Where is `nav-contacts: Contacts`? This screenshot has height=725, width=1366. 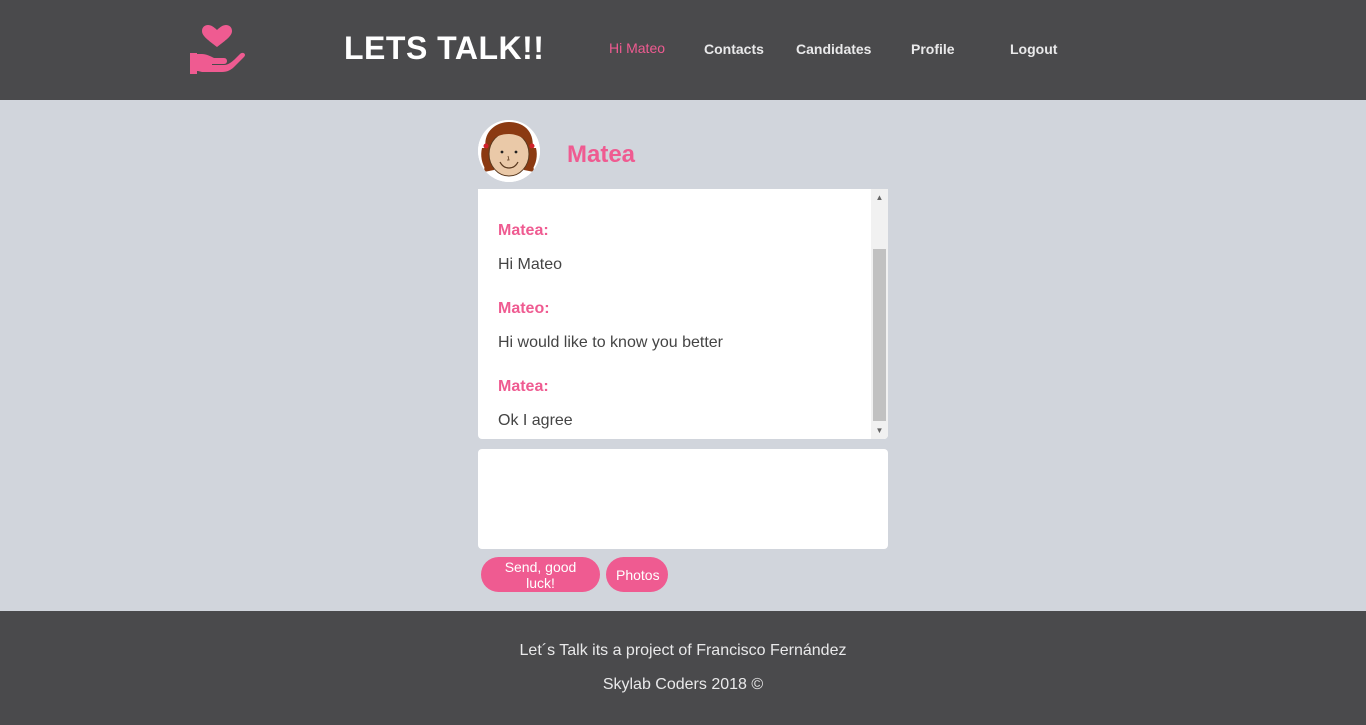
nav-contacts: Contacts is located at coordinates (734, 49).